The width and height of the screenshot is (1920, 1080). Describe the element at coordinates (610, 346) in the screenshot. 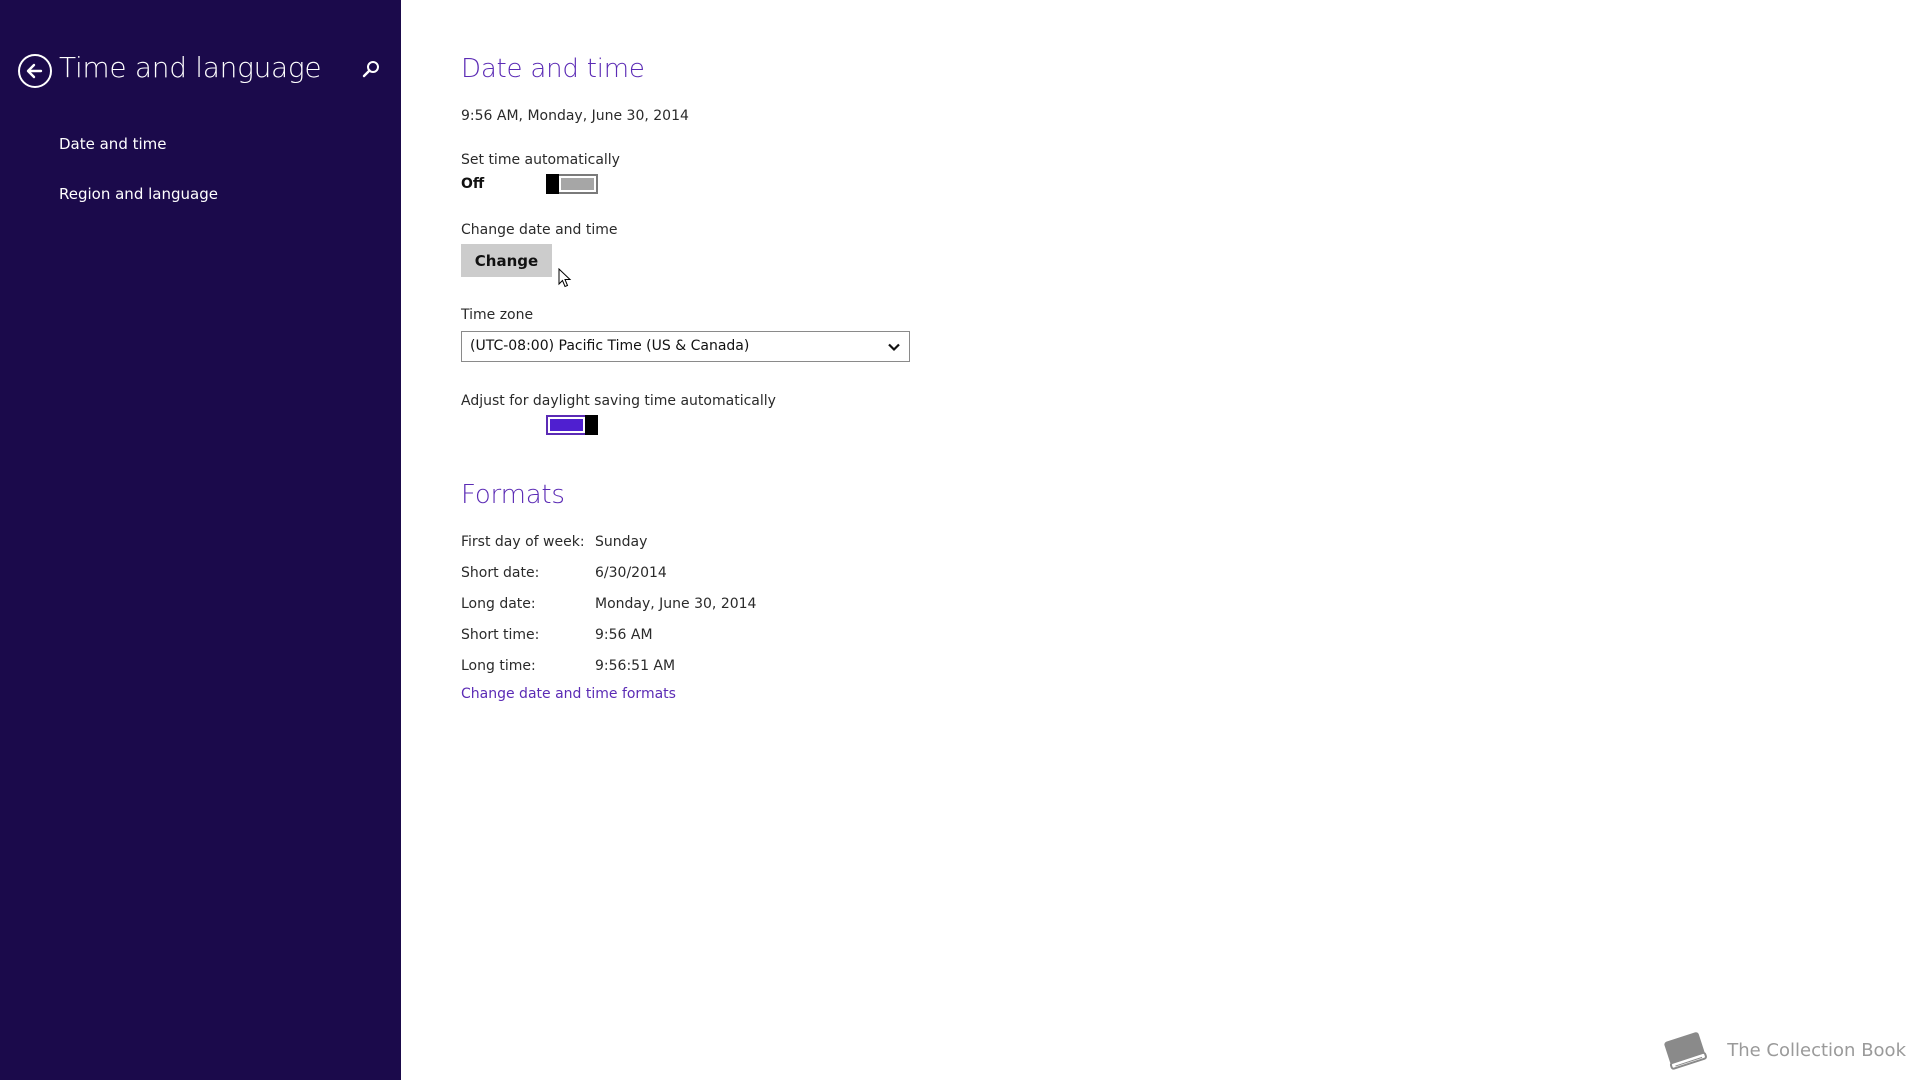

I see `timezone-value: (UTC-08:00) Pacific Time (US & Canada)` at that location.